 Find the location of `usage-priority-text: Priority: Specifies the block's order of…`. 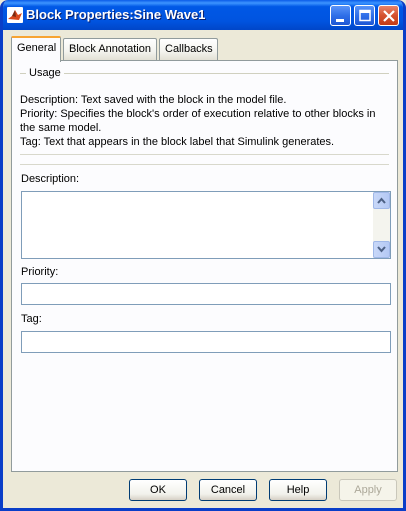

usage-priority-text: Priority: Specifies the block's order of… is located at coordinates (198, 114).